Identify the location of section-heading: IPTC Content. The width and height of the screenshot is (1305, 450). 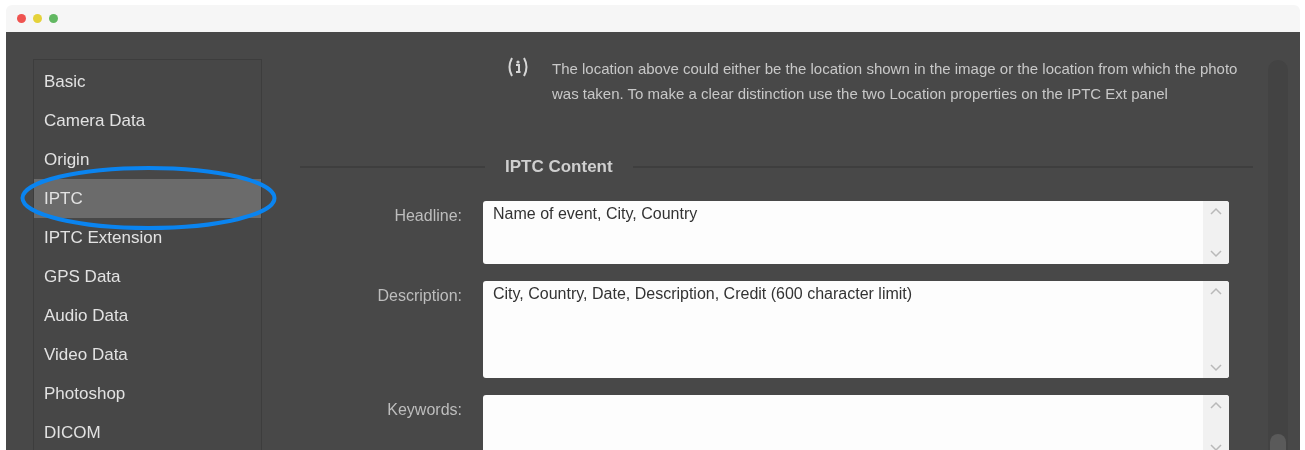
(559, 167).